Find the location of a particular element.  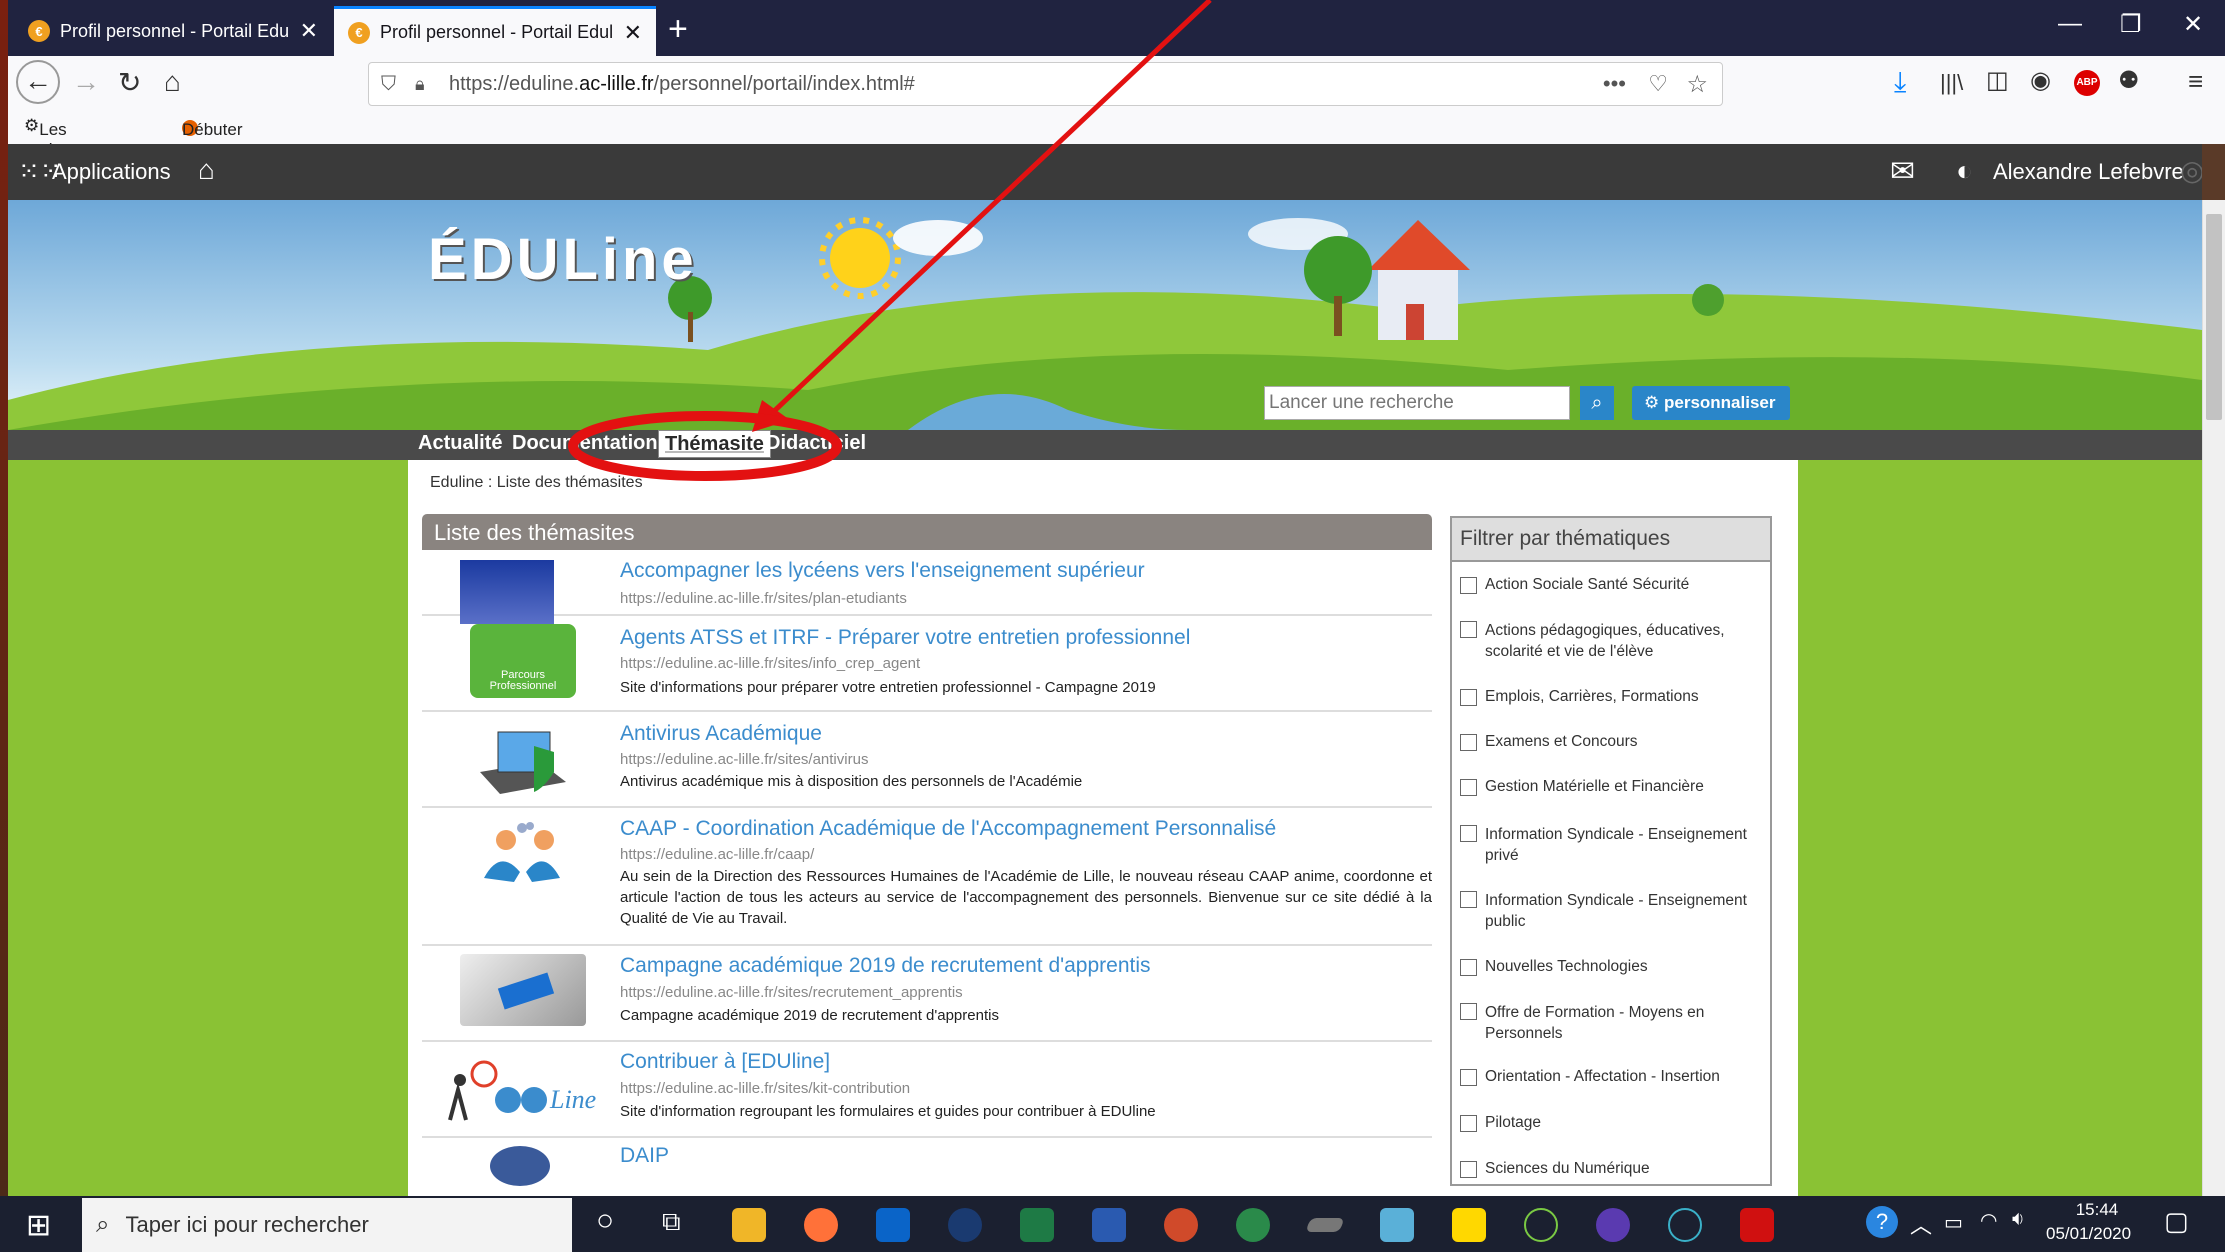

battery-icon: ▭ is located at coordinates (1953, 1222).